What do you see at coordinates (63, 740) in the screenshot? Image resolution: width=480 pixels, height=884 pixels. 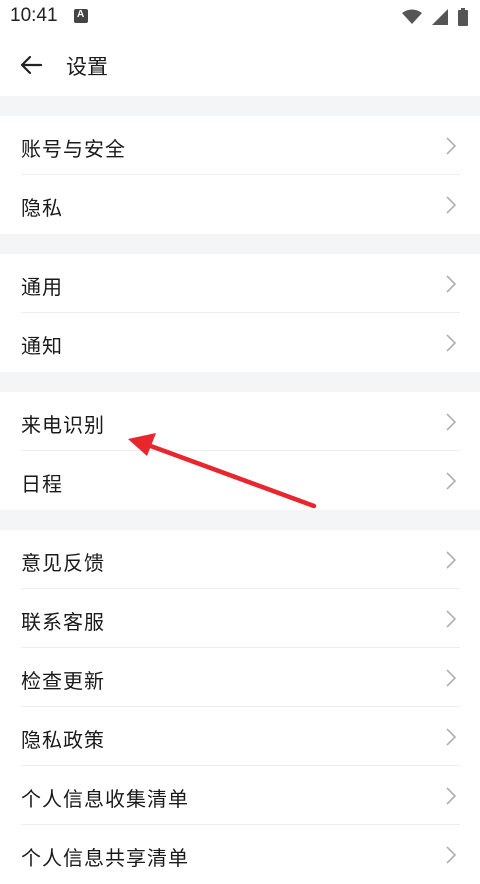 I see `settings-item-label: 隐私政策` at bounding box center [63, 740].